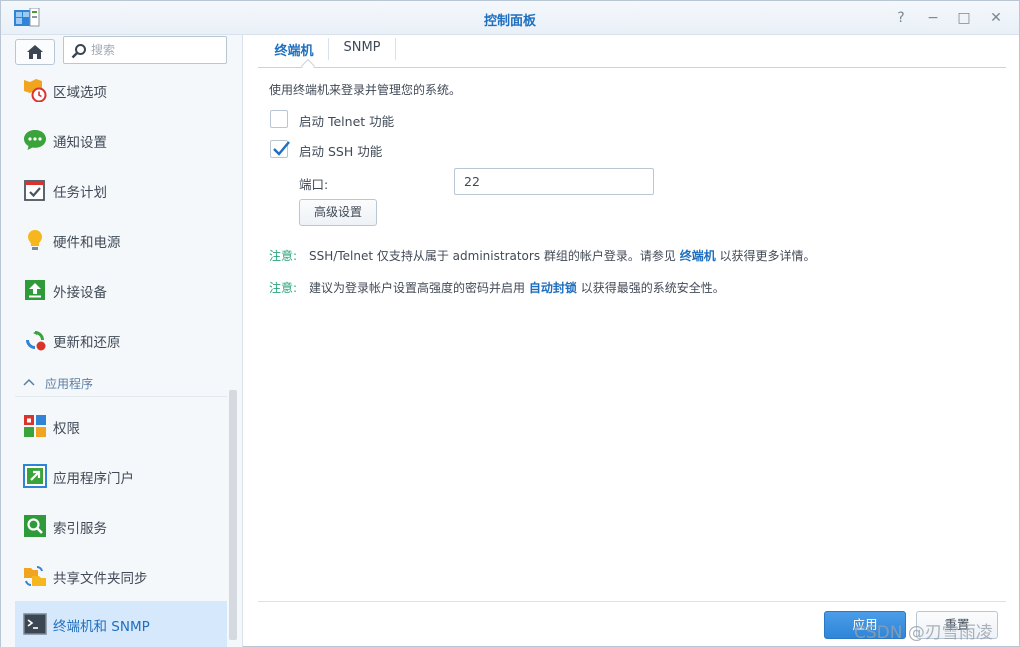 The height and width of the screenshot is (647, 1020). What do you see at coordinates (294, 50) in the screenshot?
I see `tab-terminal: 终端机` at bounding box center [294, 50].